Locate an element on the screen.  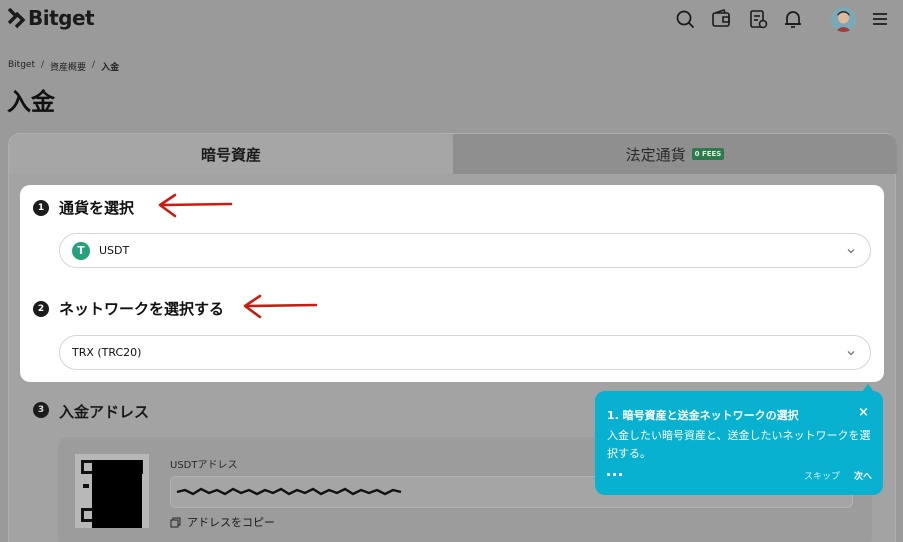
copy-icon is located at coordinates (175, 522).